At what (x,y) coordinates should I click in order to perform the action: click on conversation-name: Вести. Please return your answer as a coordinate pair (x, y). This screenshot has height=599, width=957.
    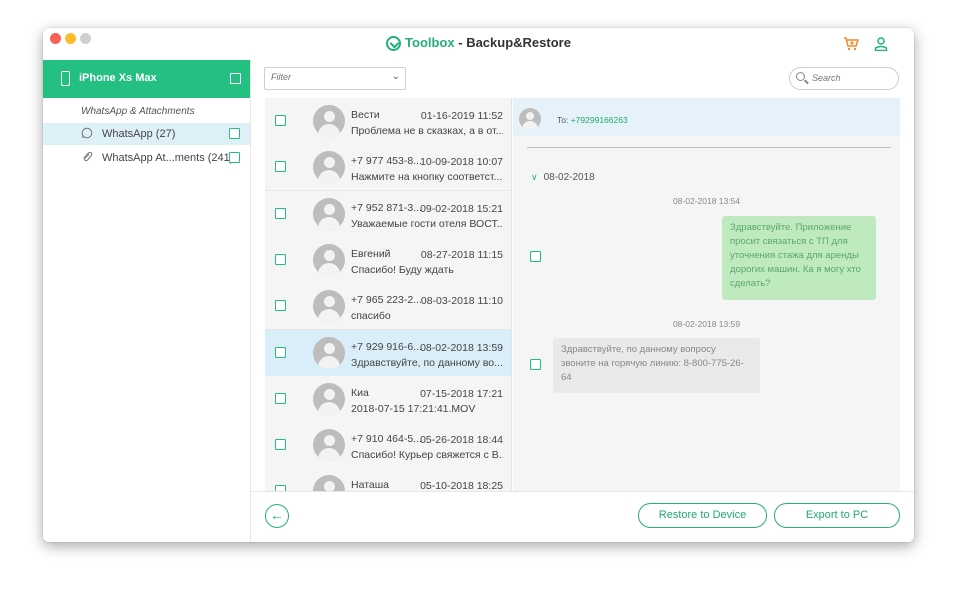
    Looking at the image, I should click on (365, 115).